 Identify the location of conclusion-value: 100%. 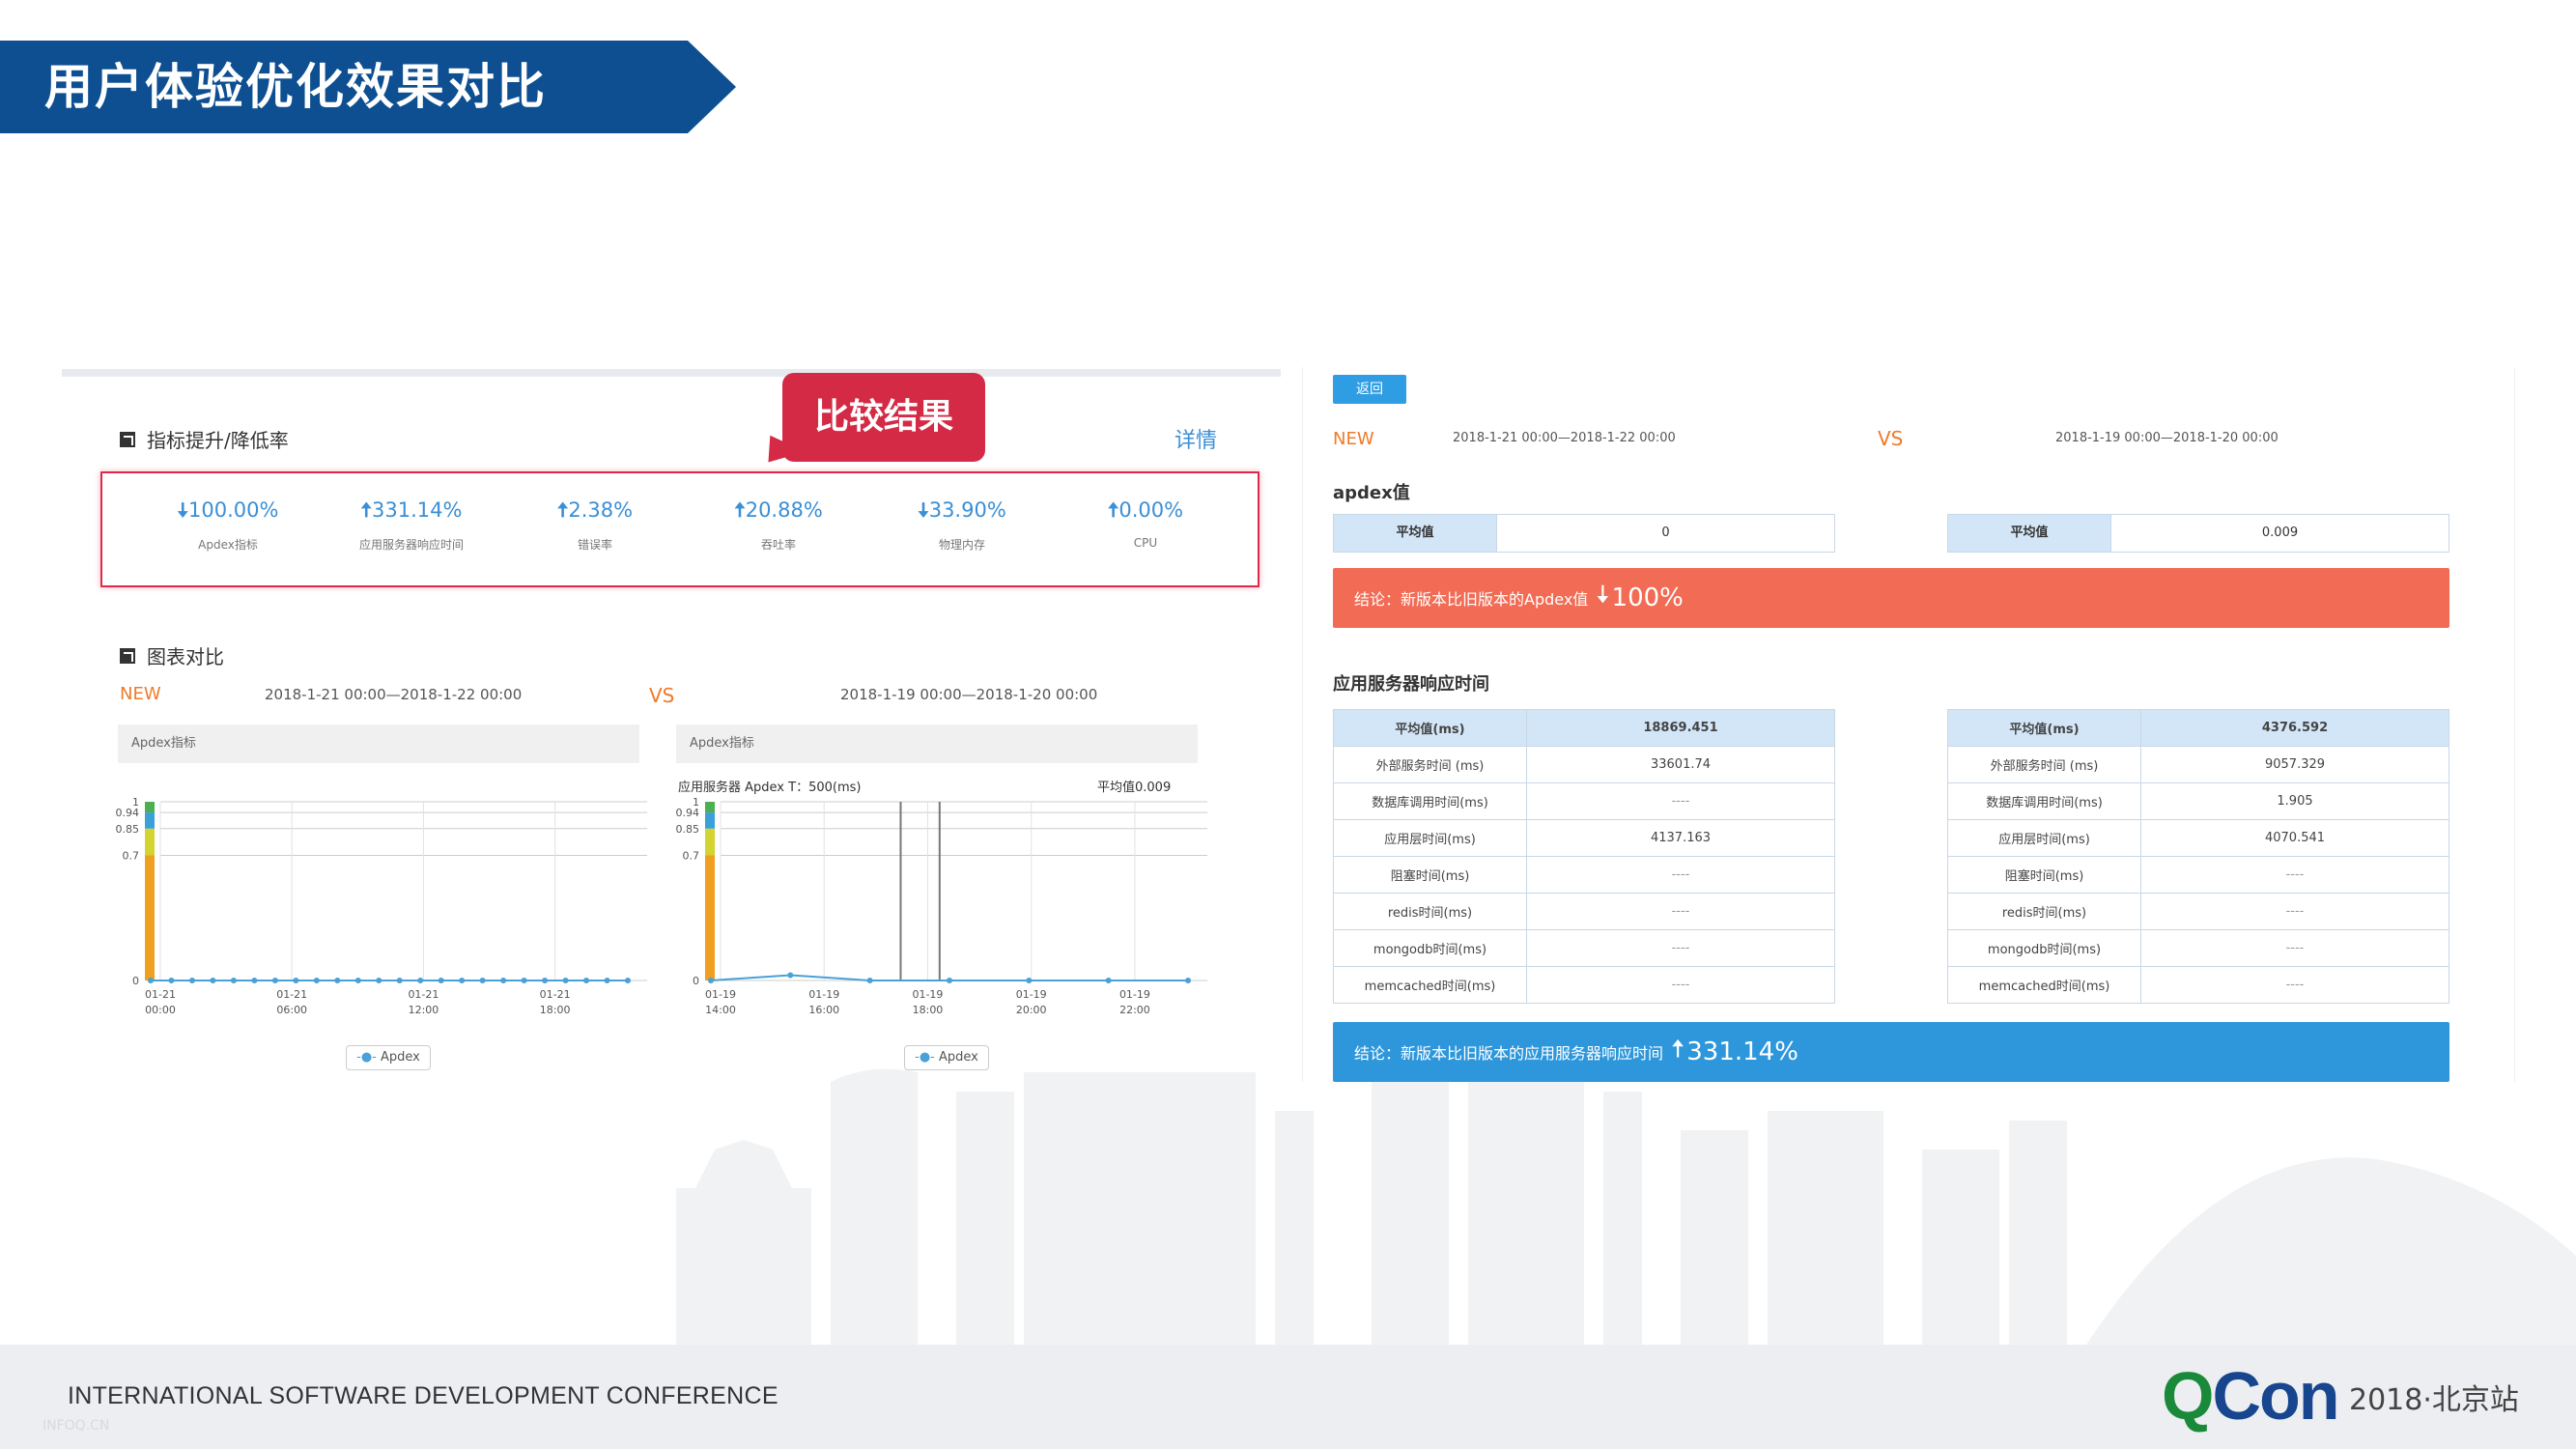
(1647, 597).